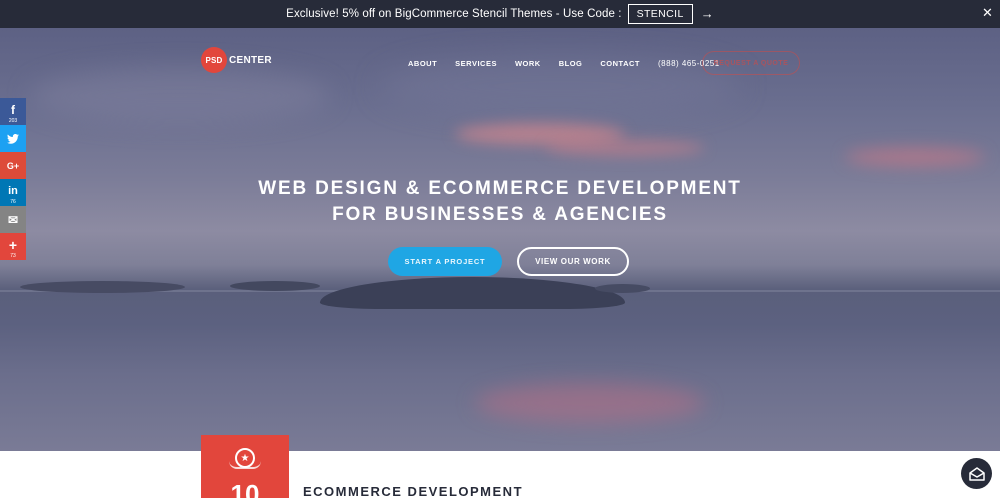 This screenshot has width=1000, height=498. What do you see at coordinates (445, 261) in the screenshot?
I see `start-project-button: START A PROJECT` at bounding box center [445, 261].